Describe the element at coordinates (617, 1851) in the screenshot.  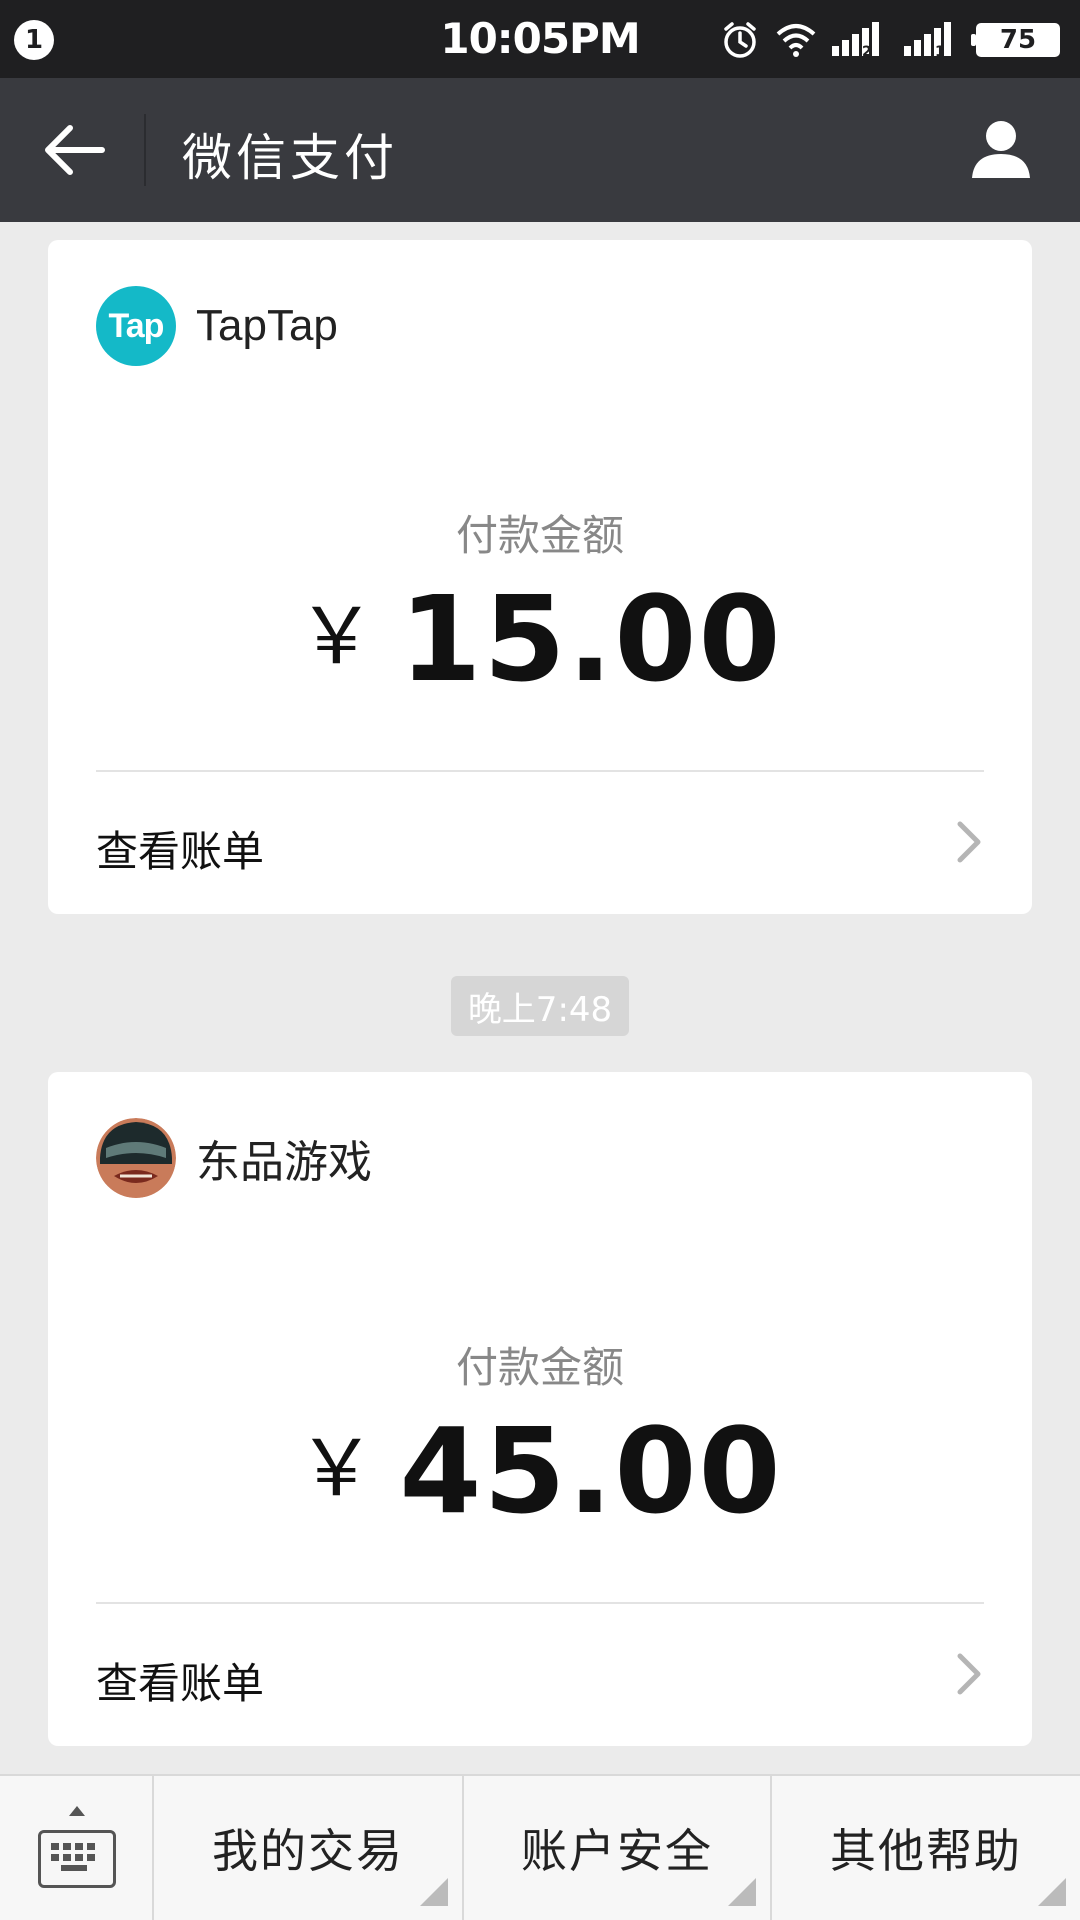
I see `menu-label: 账户安全` at that location.